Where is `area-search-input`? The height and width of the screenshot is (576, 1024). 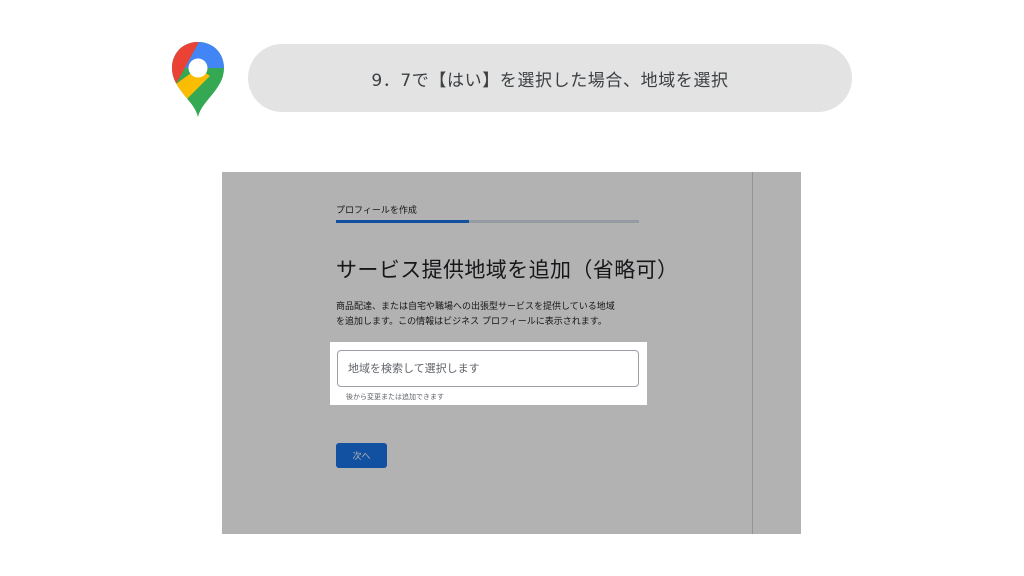 area-search-input is located at coordinates (488, 368).